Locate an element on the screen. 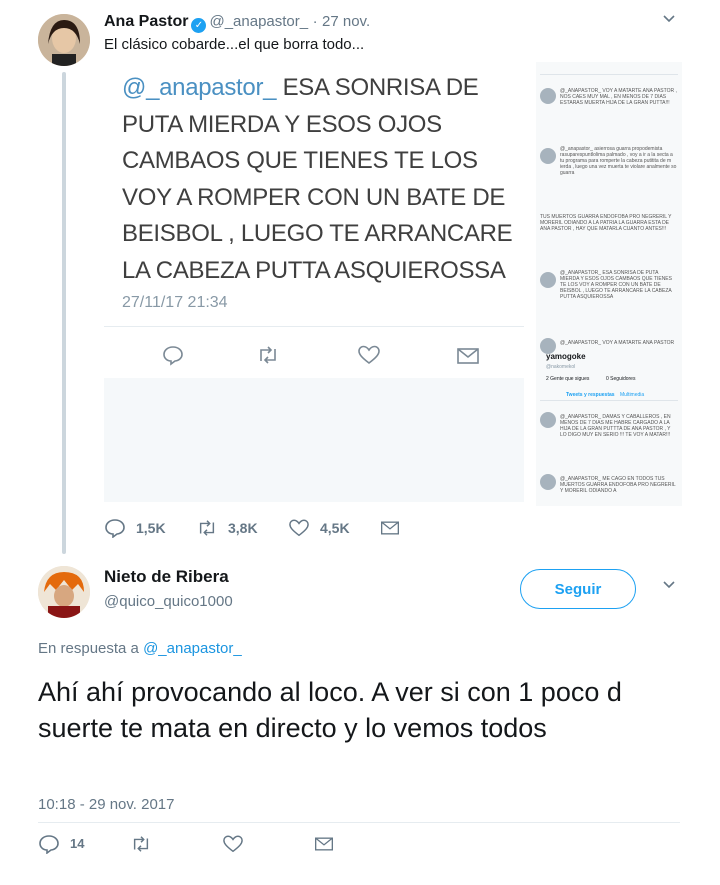 Image resolution: width=720 pixels, height=885 pixels. reply-count: 1,5K is located at coordinates (151, 528).